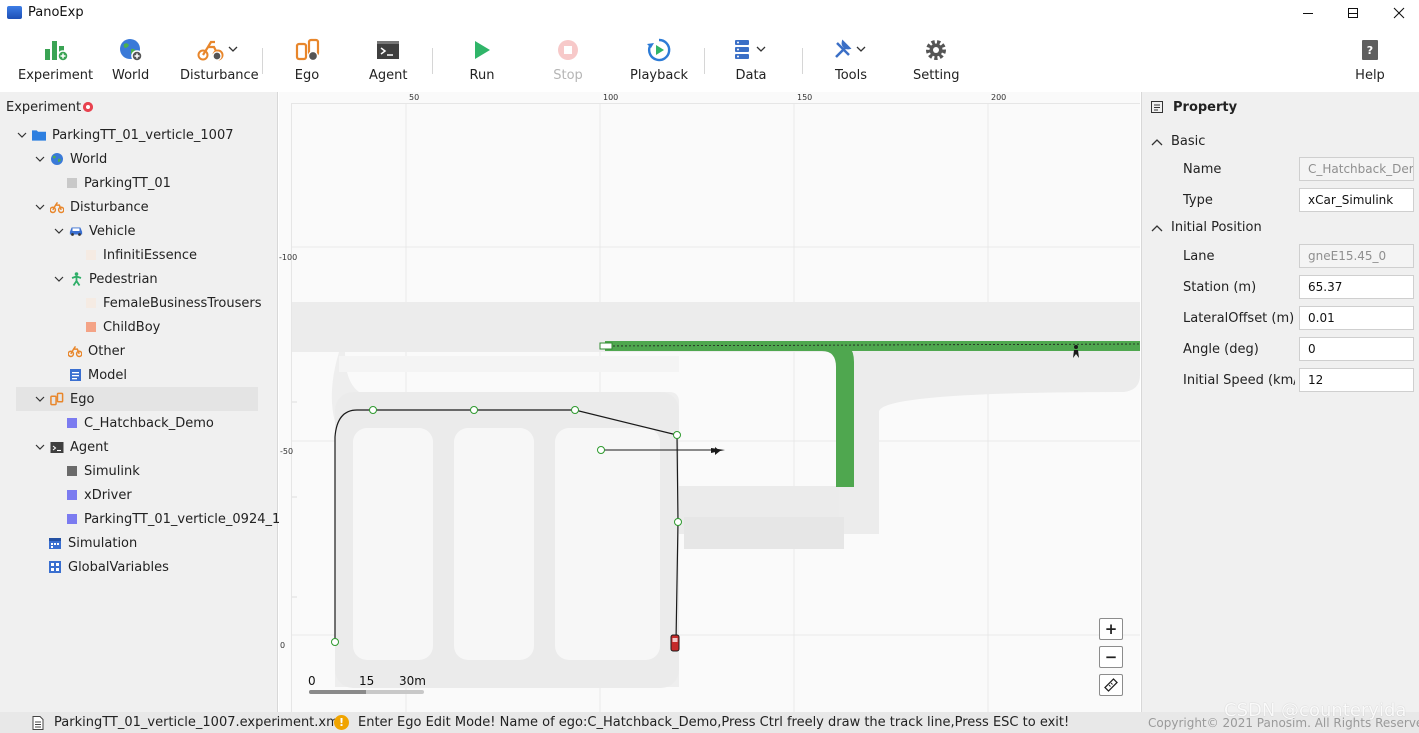 This screenshot has height=733, width=1419. I want to click on tree-item-vehicle-model: InfinitiEssence, so click(141, 255).